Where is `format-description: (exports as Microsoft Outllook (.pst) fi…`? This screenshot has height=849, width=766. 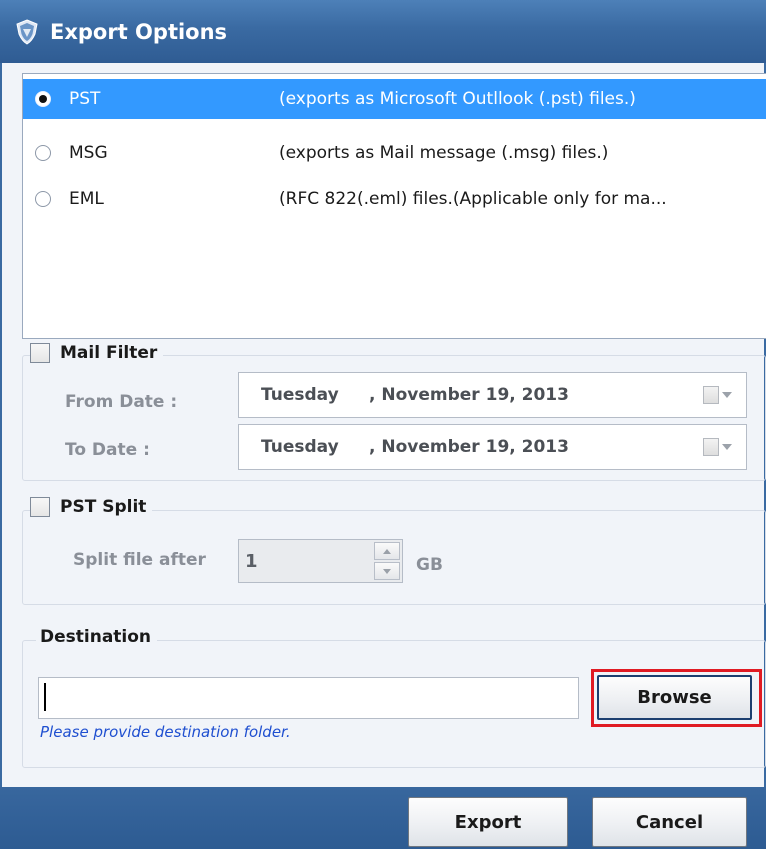
format-description: (exports as Microsoft Outllook (.pst) fi… is located at coordinates (457, 99).